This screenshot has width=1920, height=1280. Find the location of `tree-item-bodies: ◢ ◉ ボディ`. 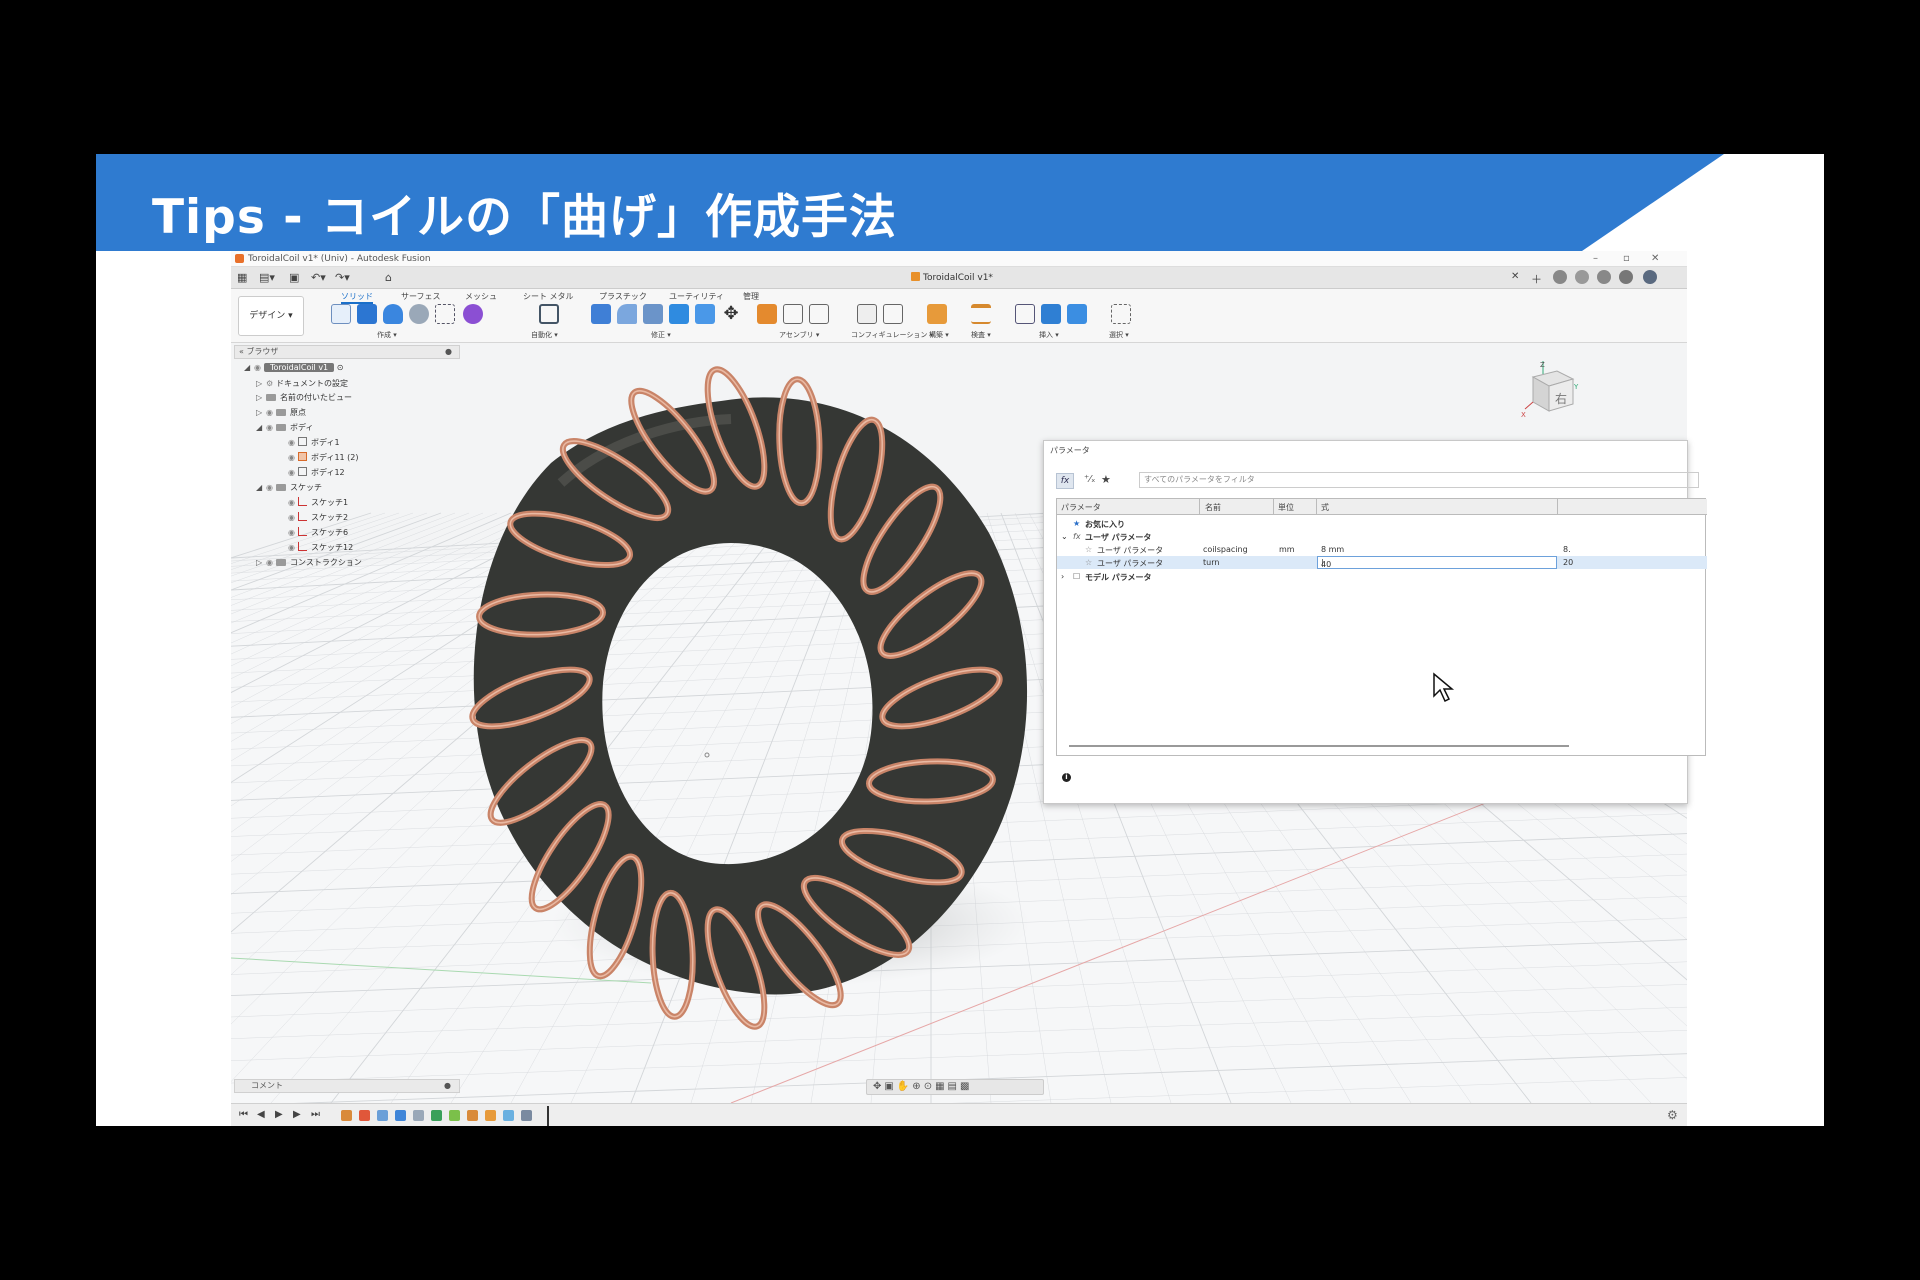

tree-item-bodies: ◢ ◉ ボディ is located at coordinates (284, 429).